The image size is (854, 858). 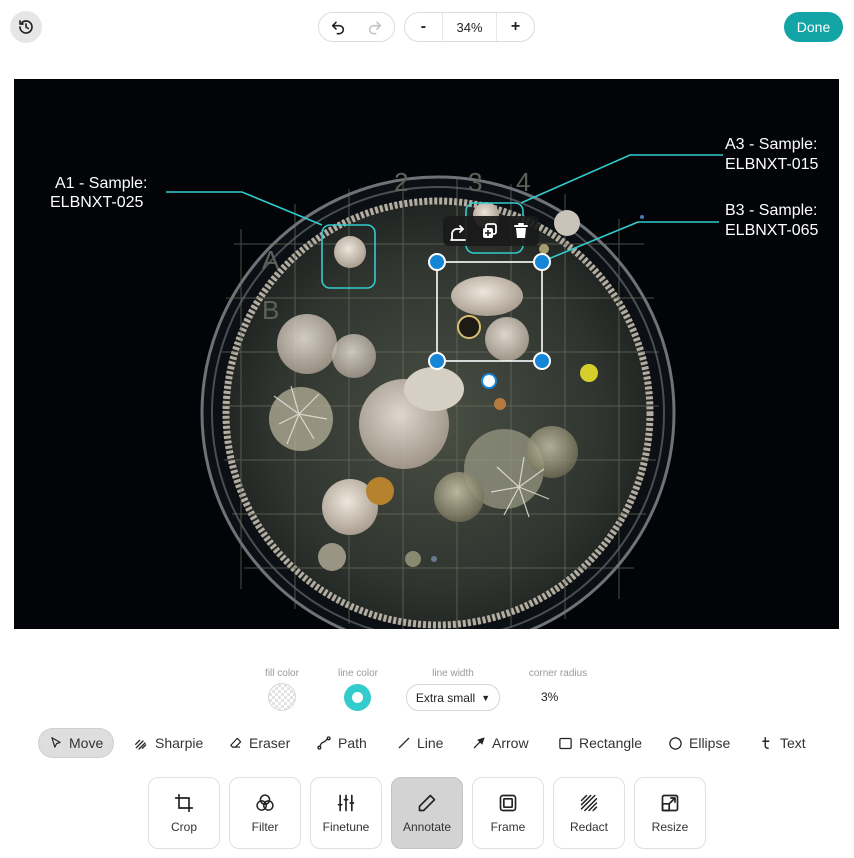 What do you see at coordinates (549, 697) in the screenshot?
I see `corner-radius-value: 3%` at bounding box center [549, 697].